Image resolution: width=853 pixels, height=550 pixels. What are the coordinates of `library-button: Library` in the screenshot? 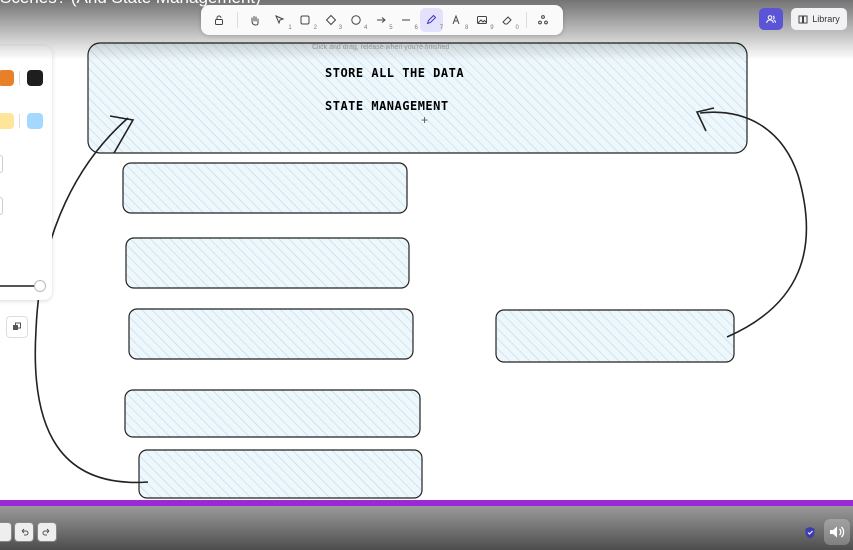 It's located at (819, 19).